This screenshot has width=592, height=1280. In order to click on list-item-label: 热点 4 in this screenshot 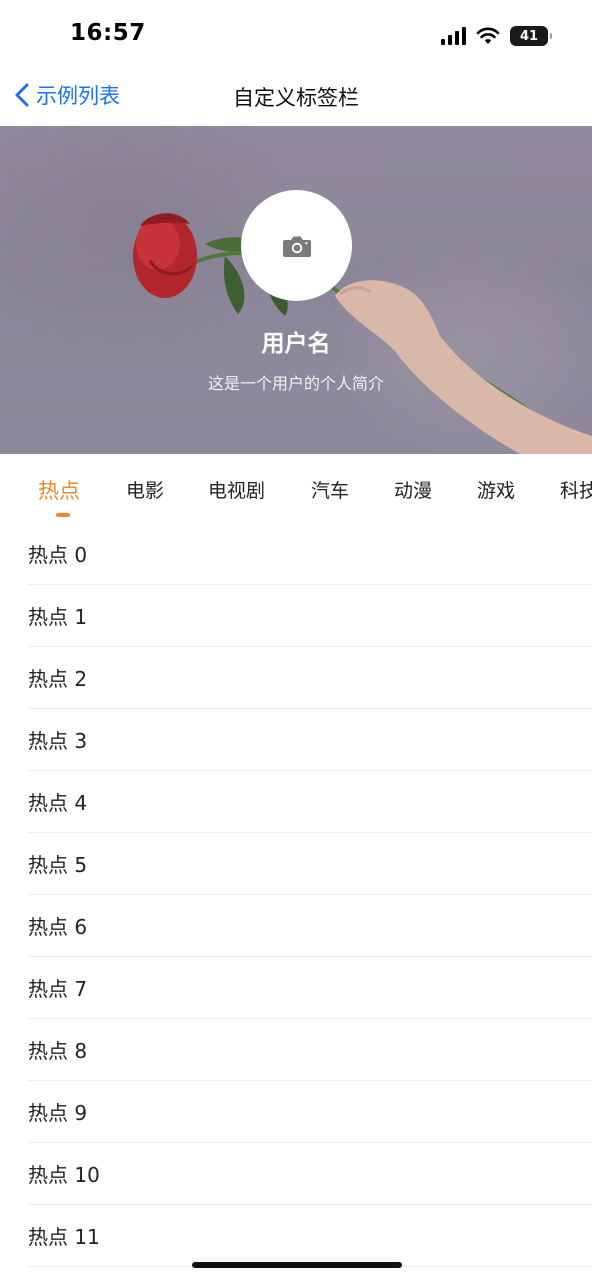, I will do `click(58, 803)`.